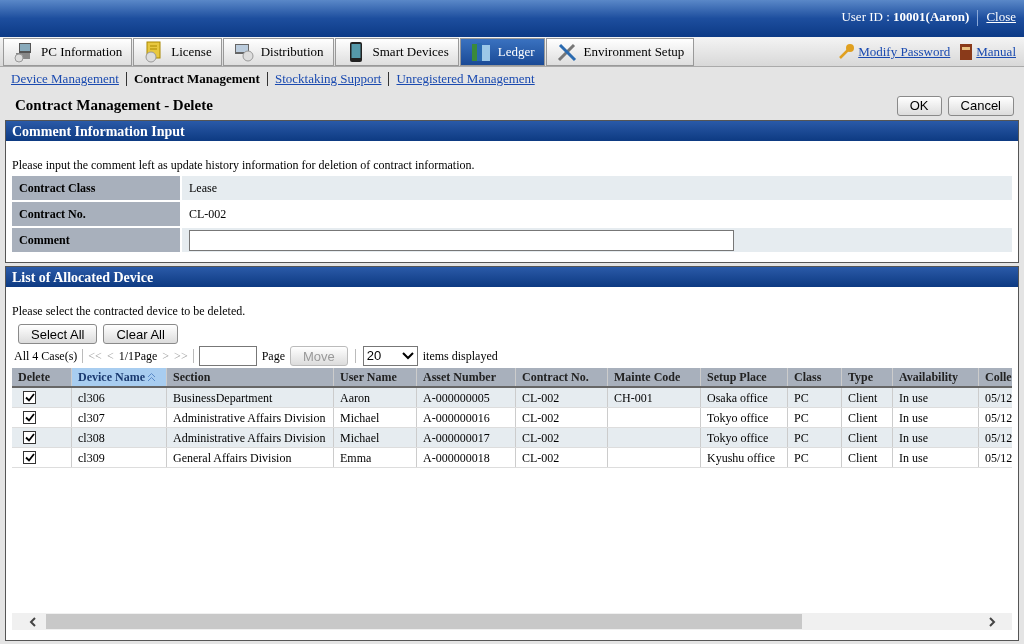  I want to click on column-header: User Name, so click(375, 377).